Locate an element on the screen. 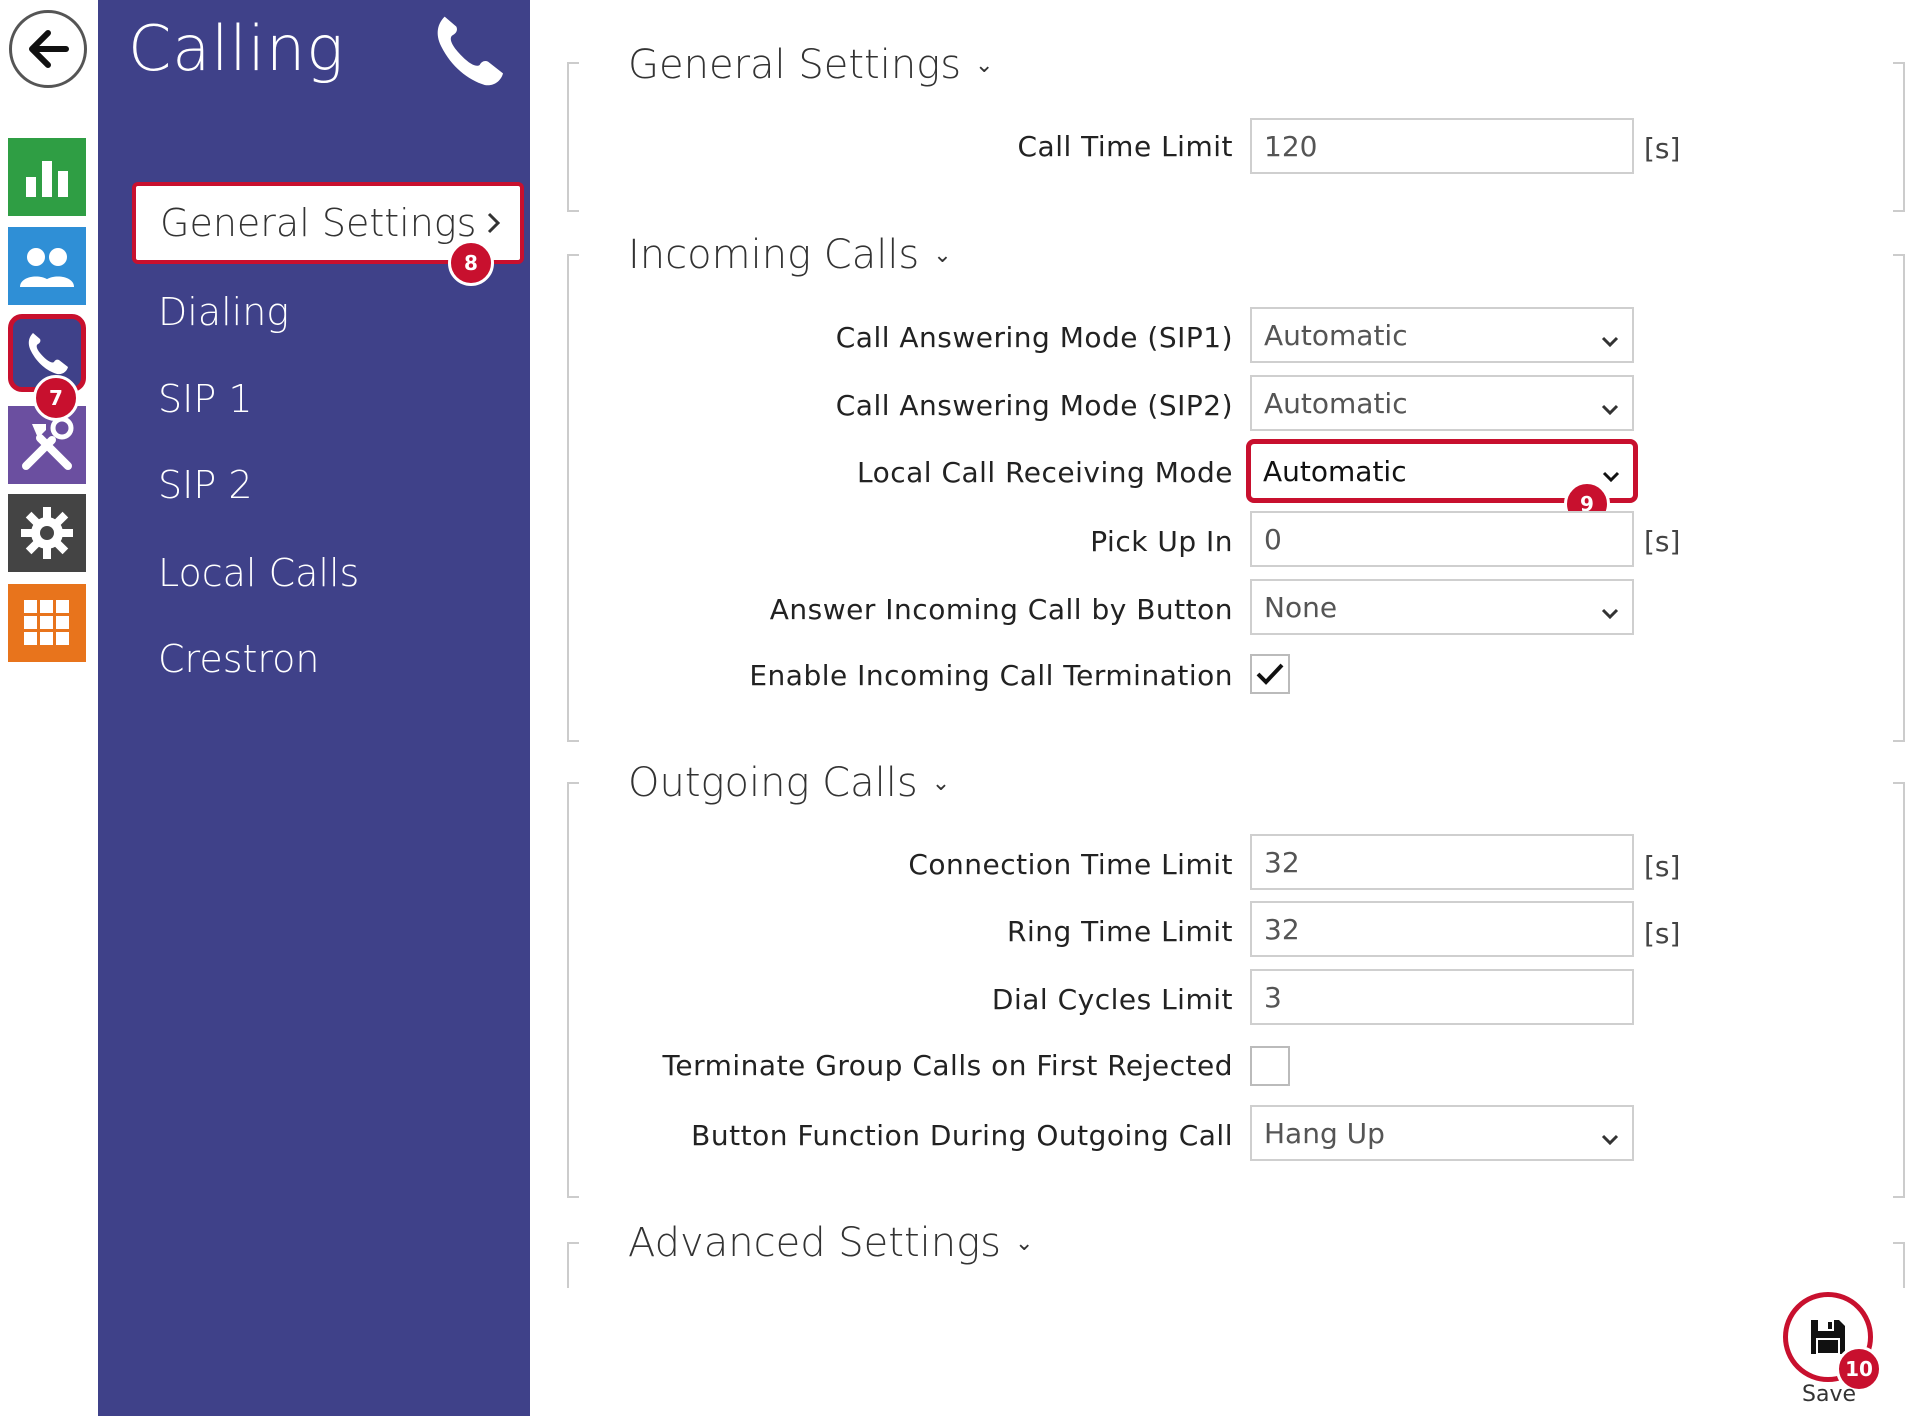 The width and height of the screenshot is (1915, 1416). section-title: General Settings is located at coordinates (795, 65).